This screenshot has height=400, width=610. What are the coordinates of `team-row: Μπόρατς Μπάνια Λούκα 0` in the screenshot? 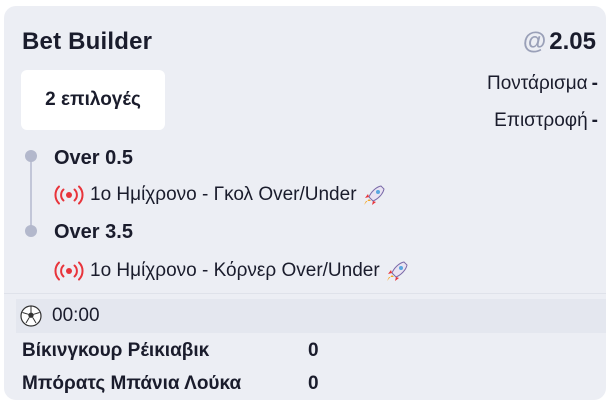 It's located at (170, 384).